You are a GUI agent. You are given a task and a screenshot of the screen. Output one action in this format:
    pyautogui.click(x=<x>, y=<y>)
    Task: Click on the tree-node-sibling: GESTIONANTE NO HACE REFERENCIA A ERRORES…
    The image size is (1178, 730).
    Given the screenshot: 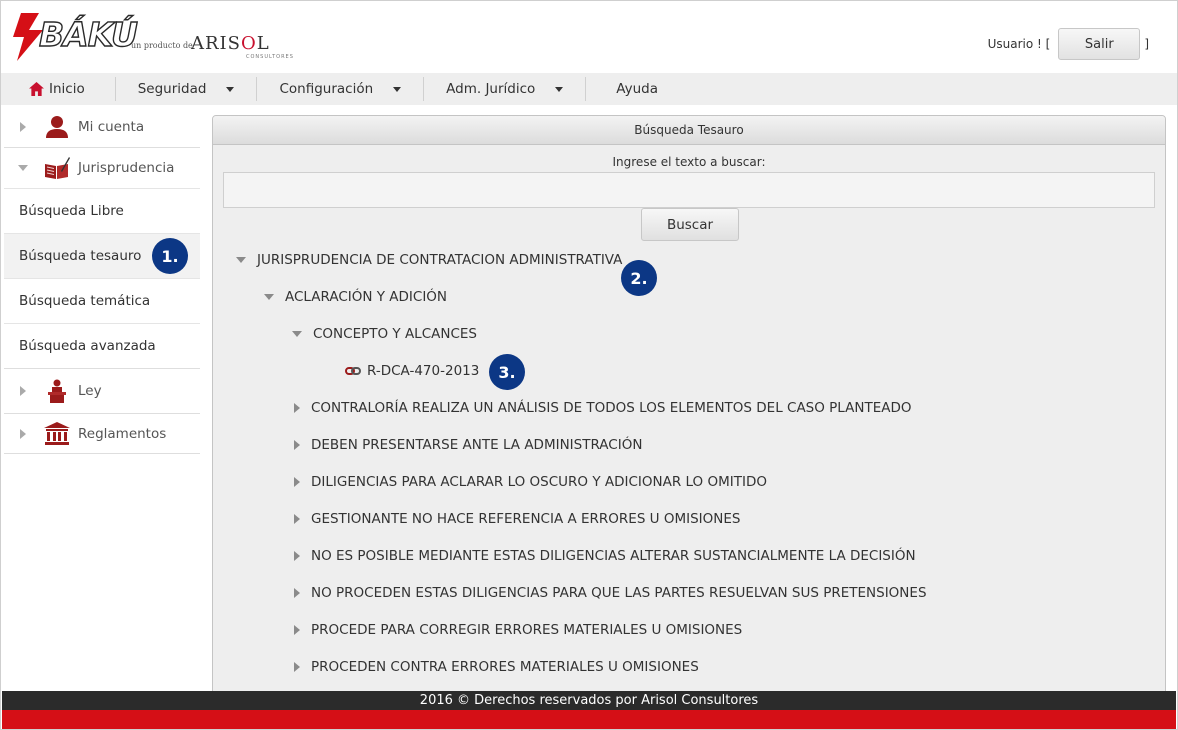 What is the action you would take?
    pyautogui.click(x=517, y=519)
    